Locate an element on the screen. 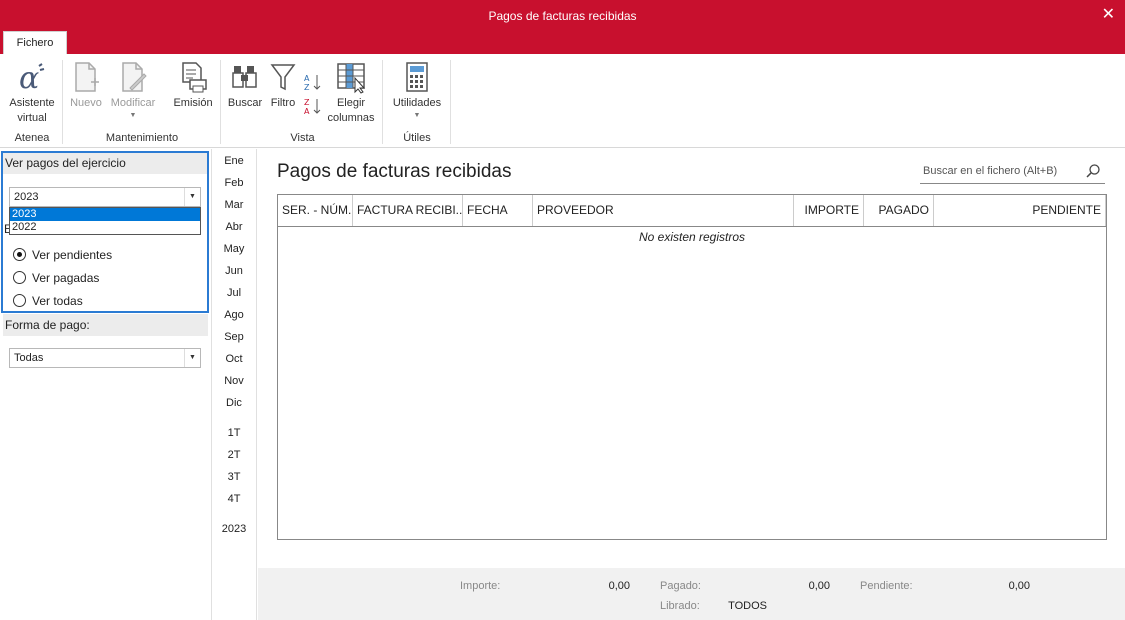 The height and width of the screenshot is (620, 1125). empty-message: No existen registros is located at coordinates (692, 237).